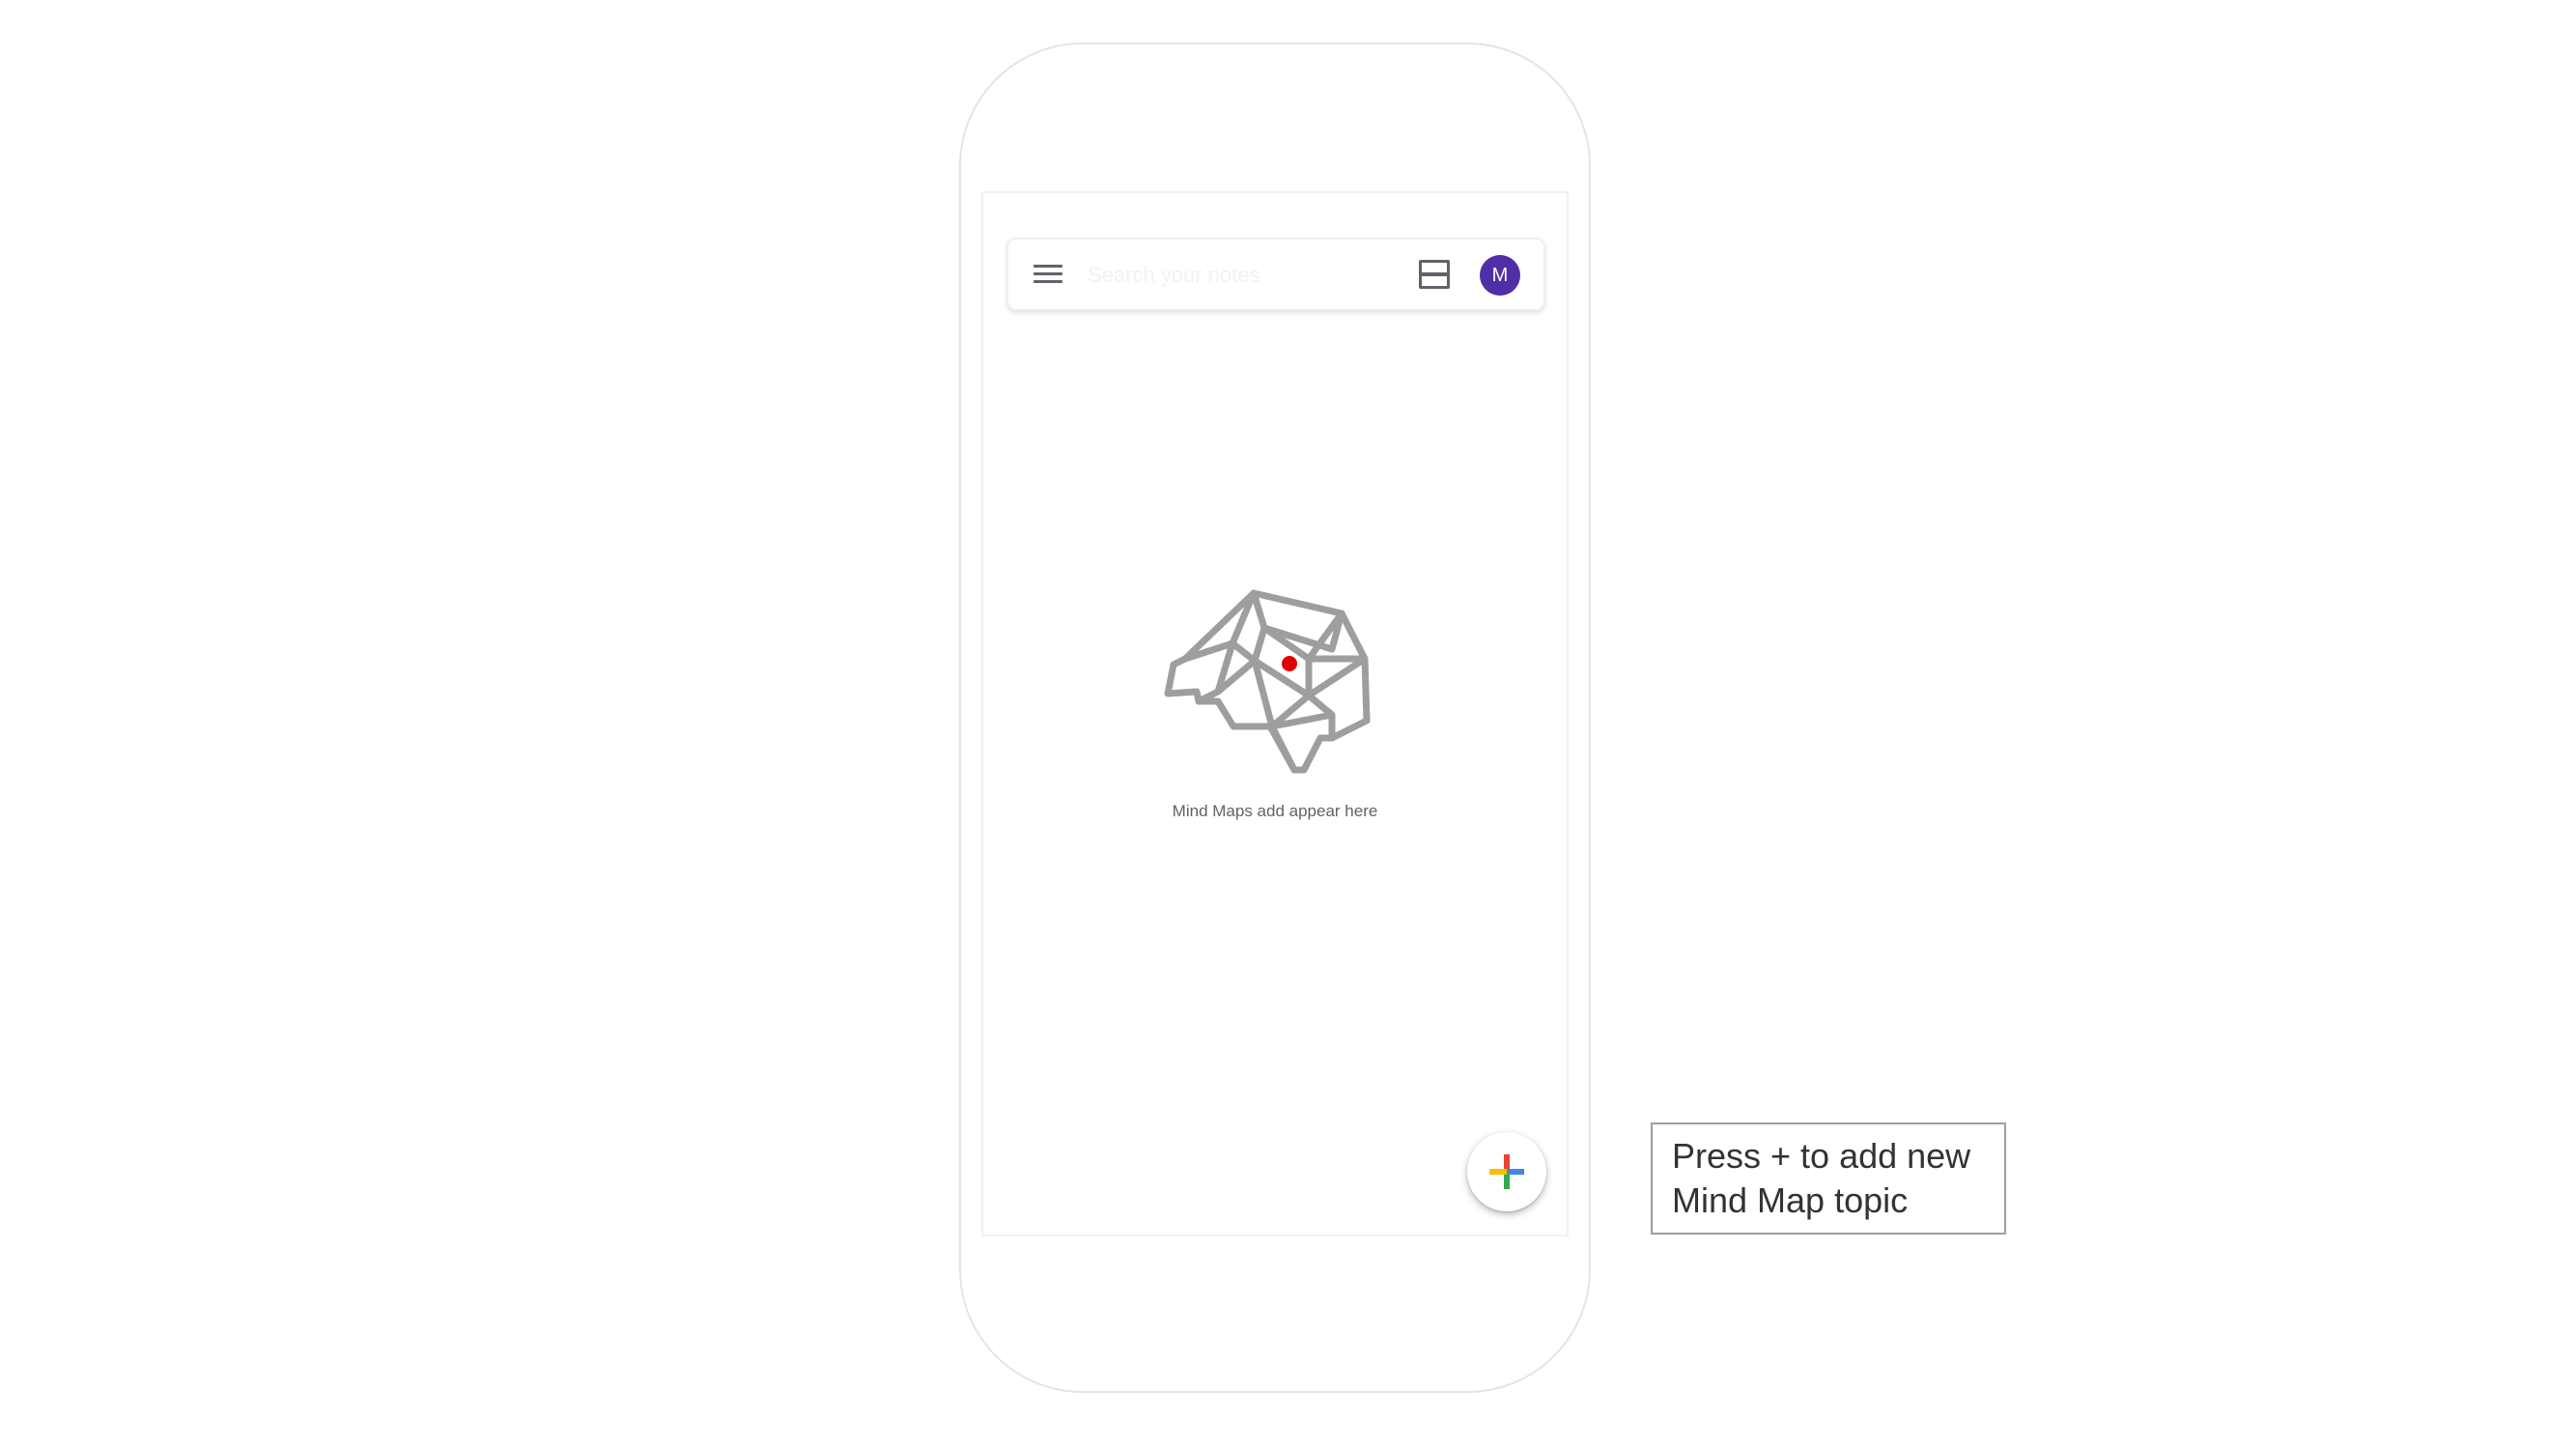  I want to click on plus-icon, so click(1506, 1171).